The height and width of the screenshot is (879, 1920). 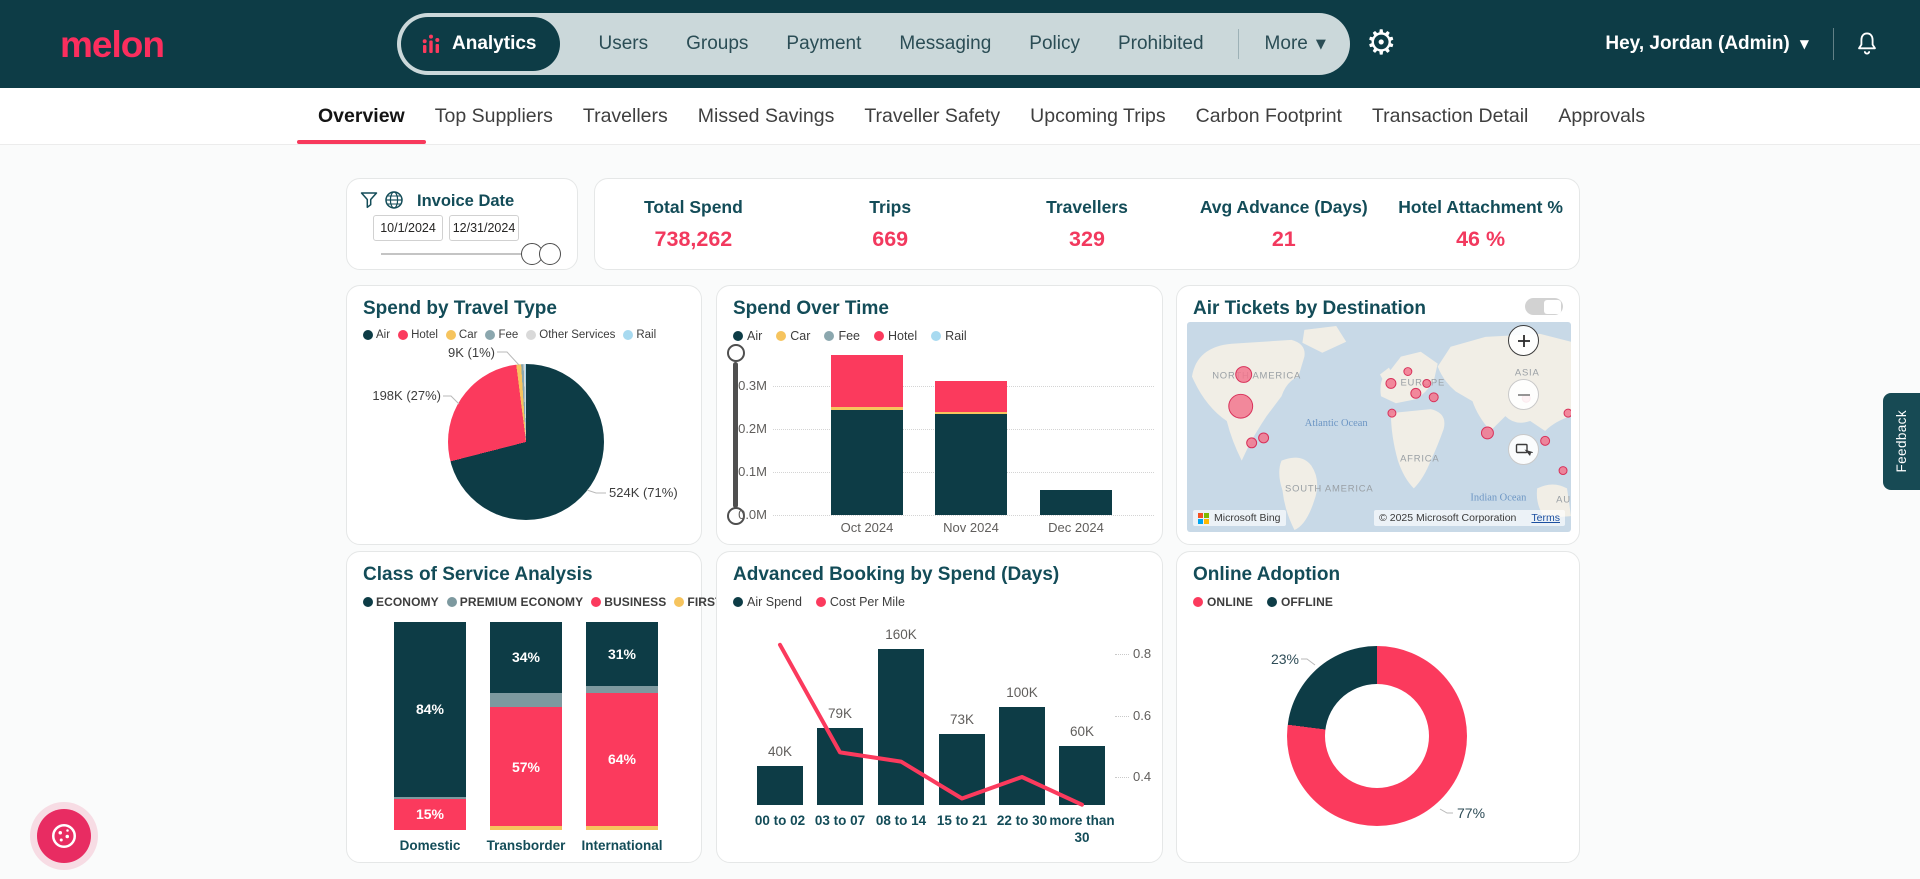 I want to click on stacked-bar-domestic: 84% 15%, so click(x=430, y=726).